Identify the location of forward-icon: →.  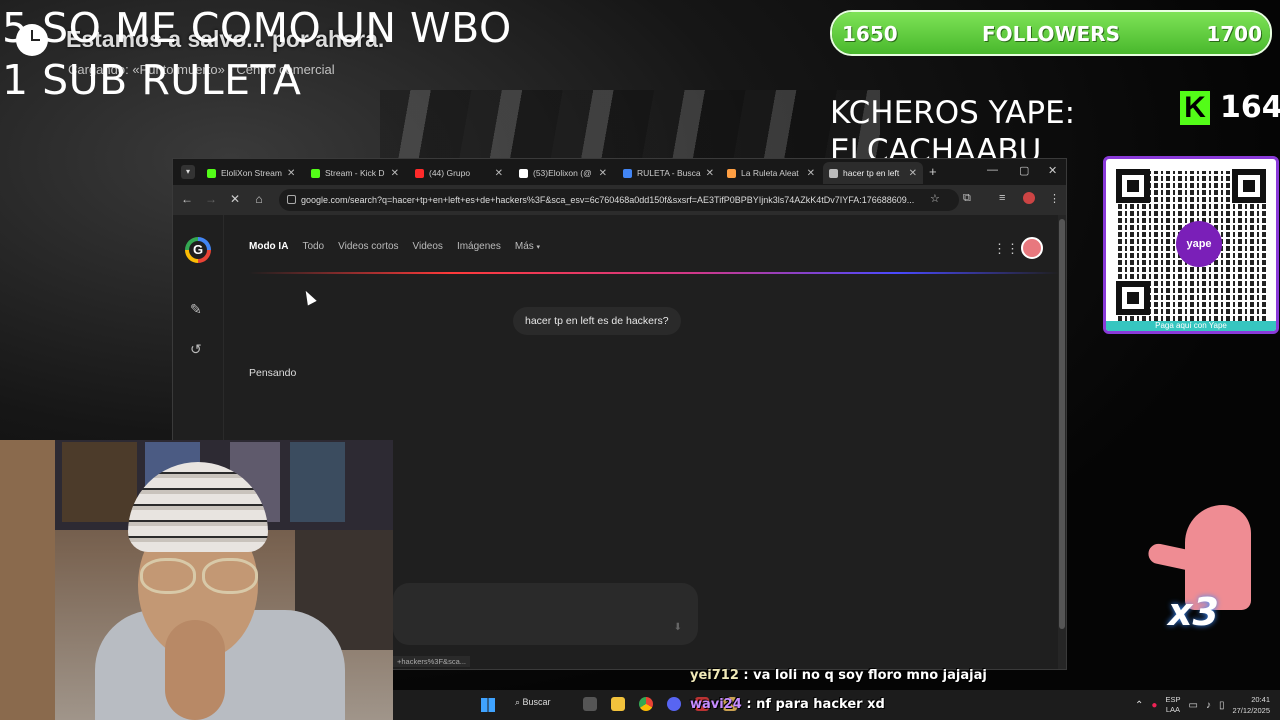
(211, 199).